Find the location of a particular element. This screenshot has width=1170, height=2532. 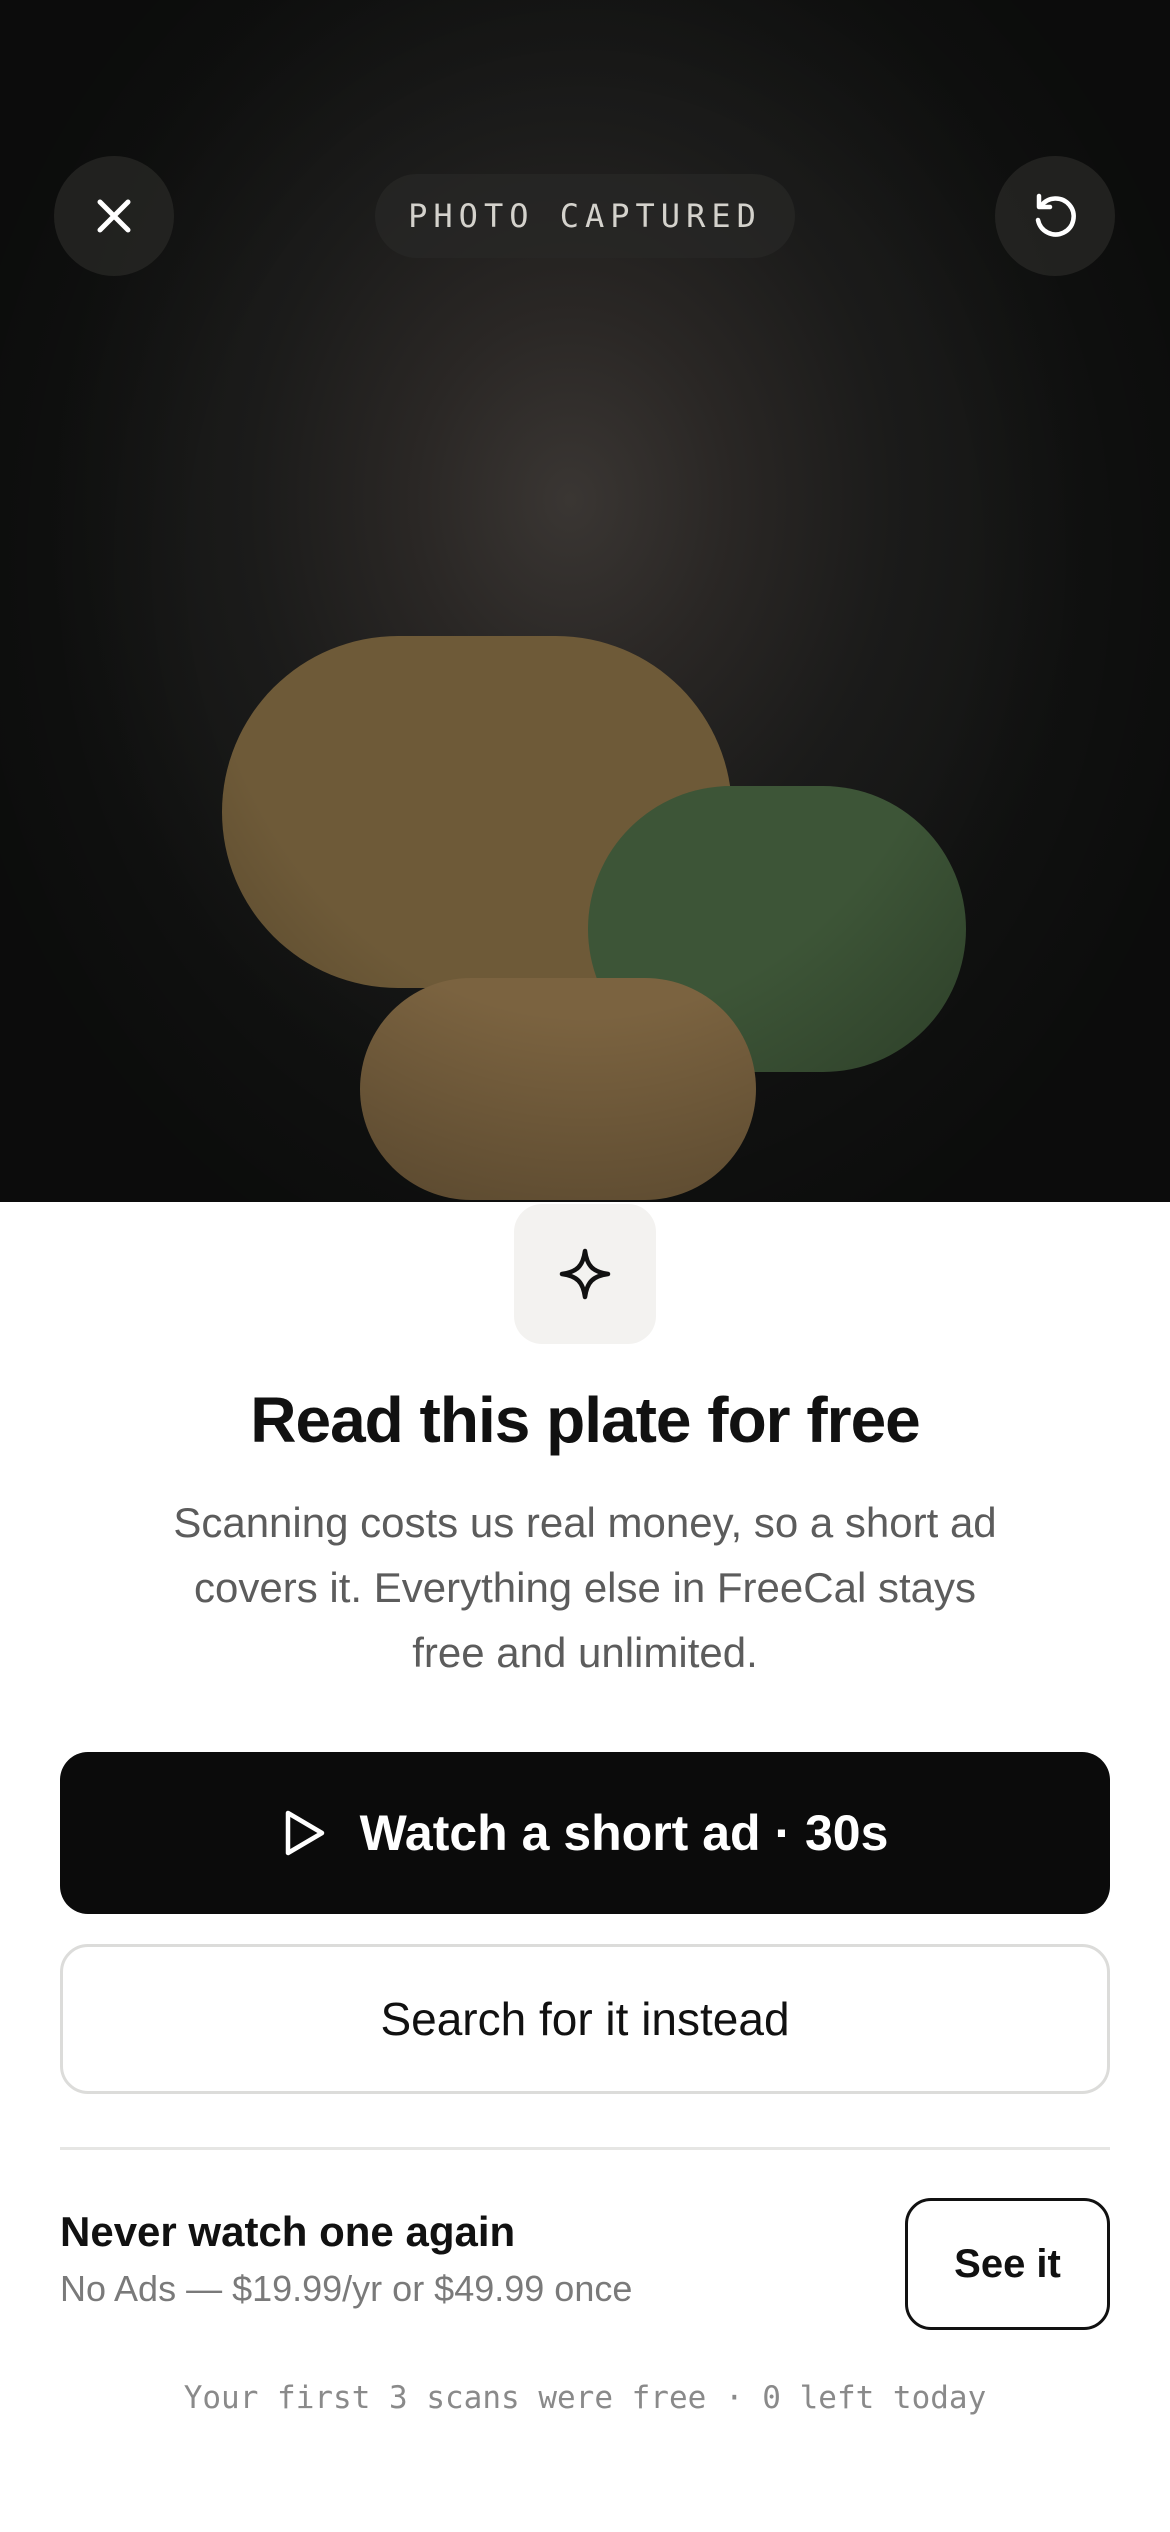

close-icon is located at coordinates (114, 216).